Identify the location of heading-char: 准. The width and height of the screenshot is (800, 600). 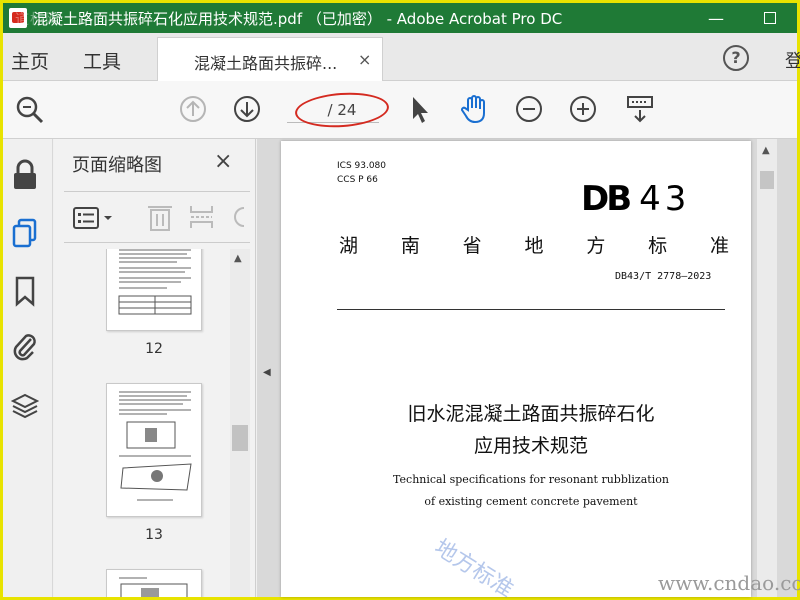
(719, 246).